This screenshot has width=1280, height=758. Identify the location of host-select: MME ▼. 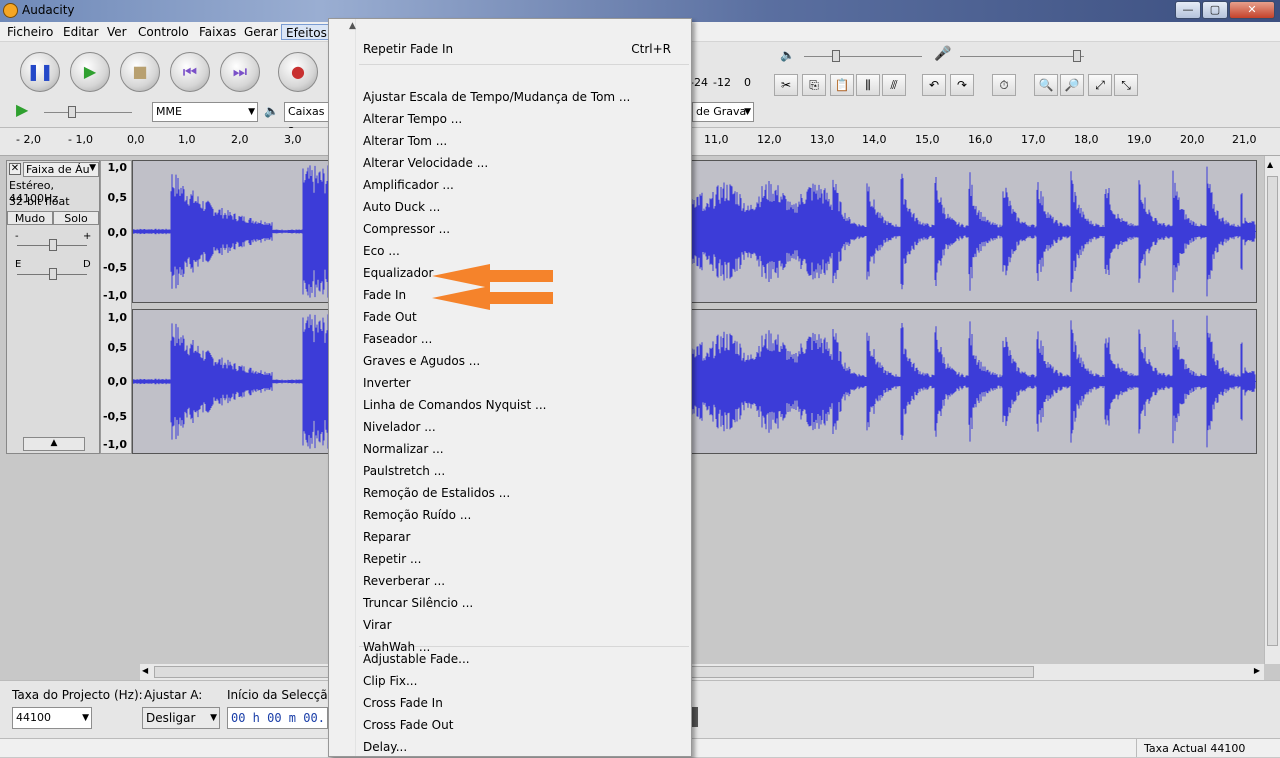
(205, 112).